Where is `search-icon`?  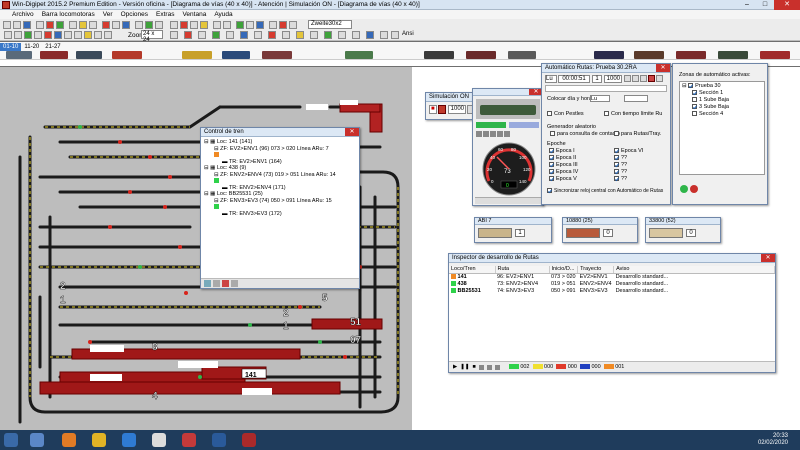
search-icon is located at coordinates (98, 35).